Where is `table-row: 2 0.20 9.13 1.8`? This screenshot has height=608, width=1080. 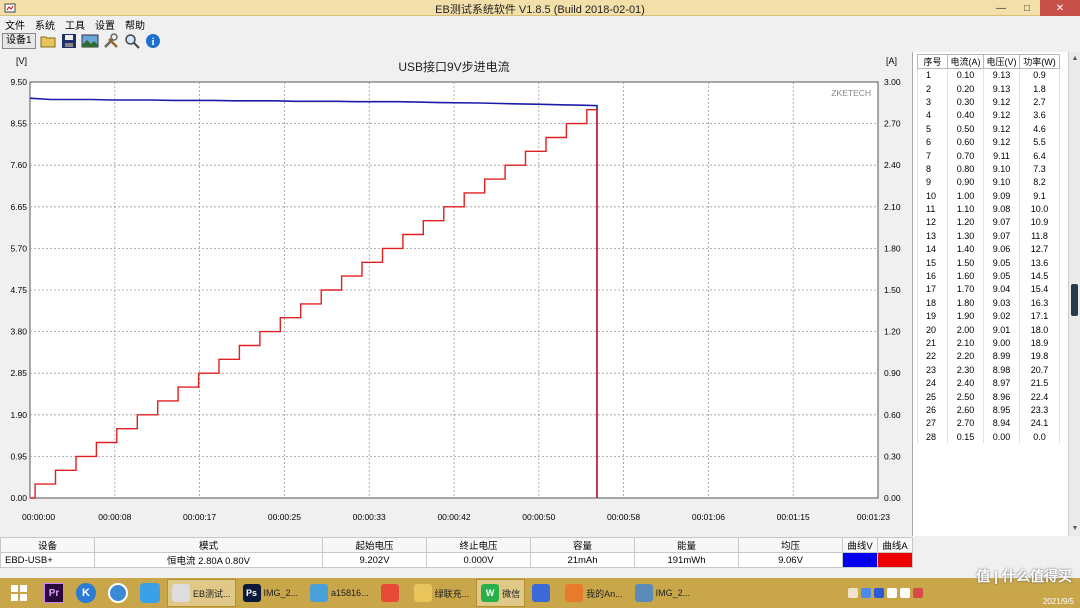
table-row: 2 0.20 9.13 1.8 is located at coordinates (988, 88).